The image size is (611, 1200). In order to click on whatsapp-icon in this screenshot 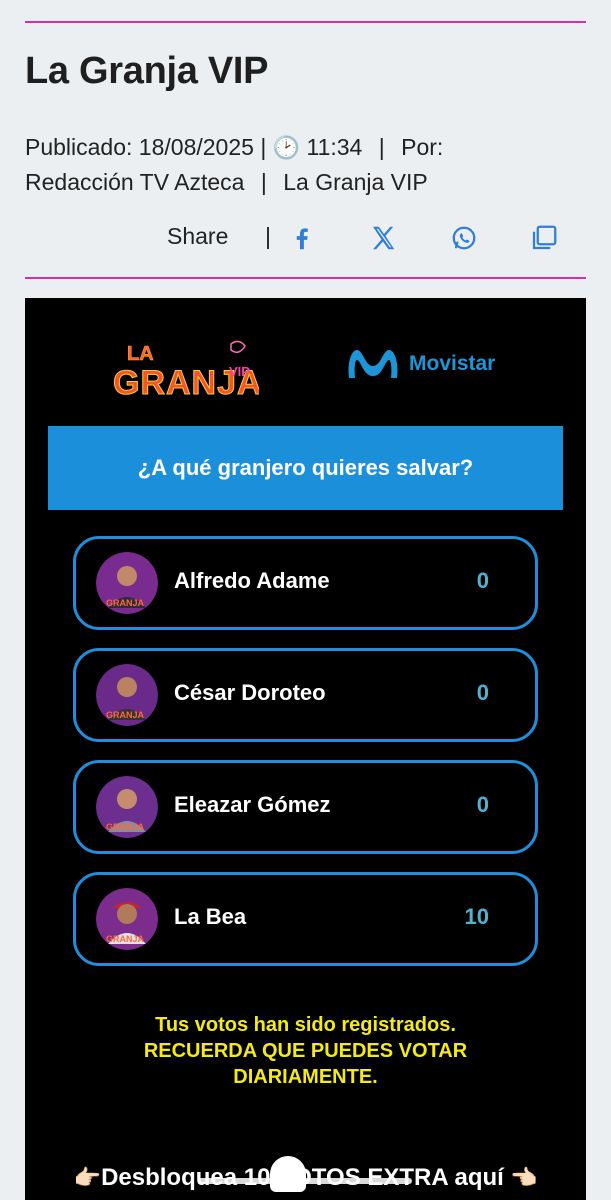, I will do `click(464, 238)`.